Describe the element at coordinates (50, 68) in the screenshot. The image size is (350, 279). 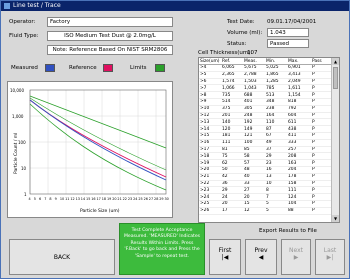
I see `legend-measured-swatch` at that location.